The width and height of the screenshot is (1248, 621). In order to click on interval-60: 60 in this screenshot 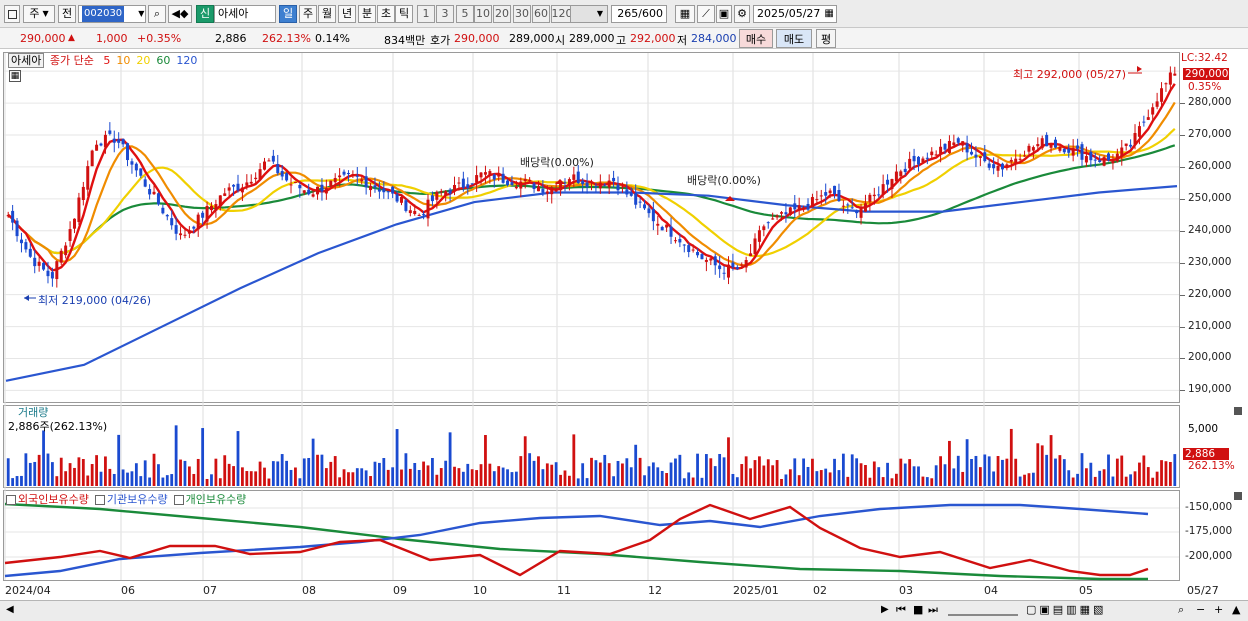, I will do `click(541, 14)`.